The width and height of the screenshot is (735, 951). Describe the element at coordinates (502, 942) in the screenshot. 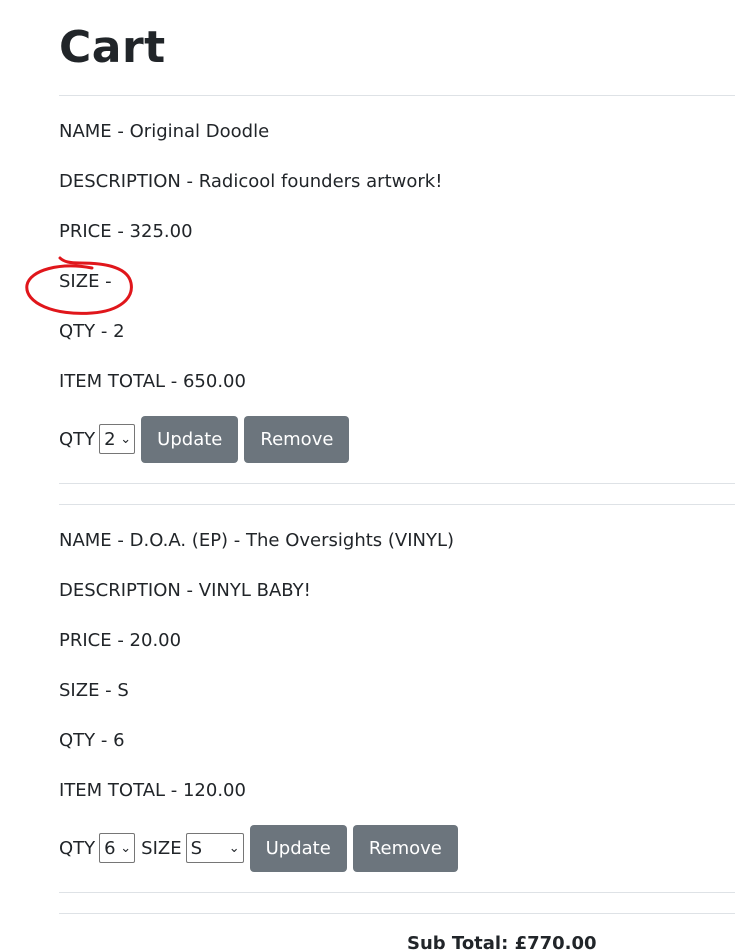

I see `subtotal: Sub Total: £770.00` at that location.